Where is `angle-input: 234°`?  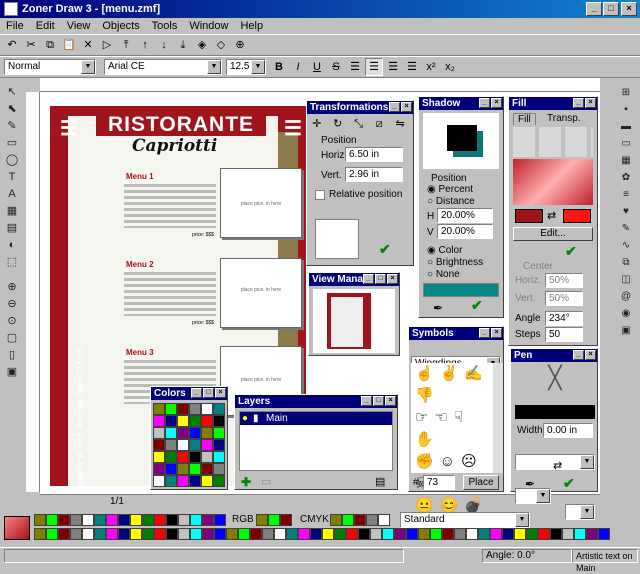 angle-input: 234° is located at coordinates (564, 318).